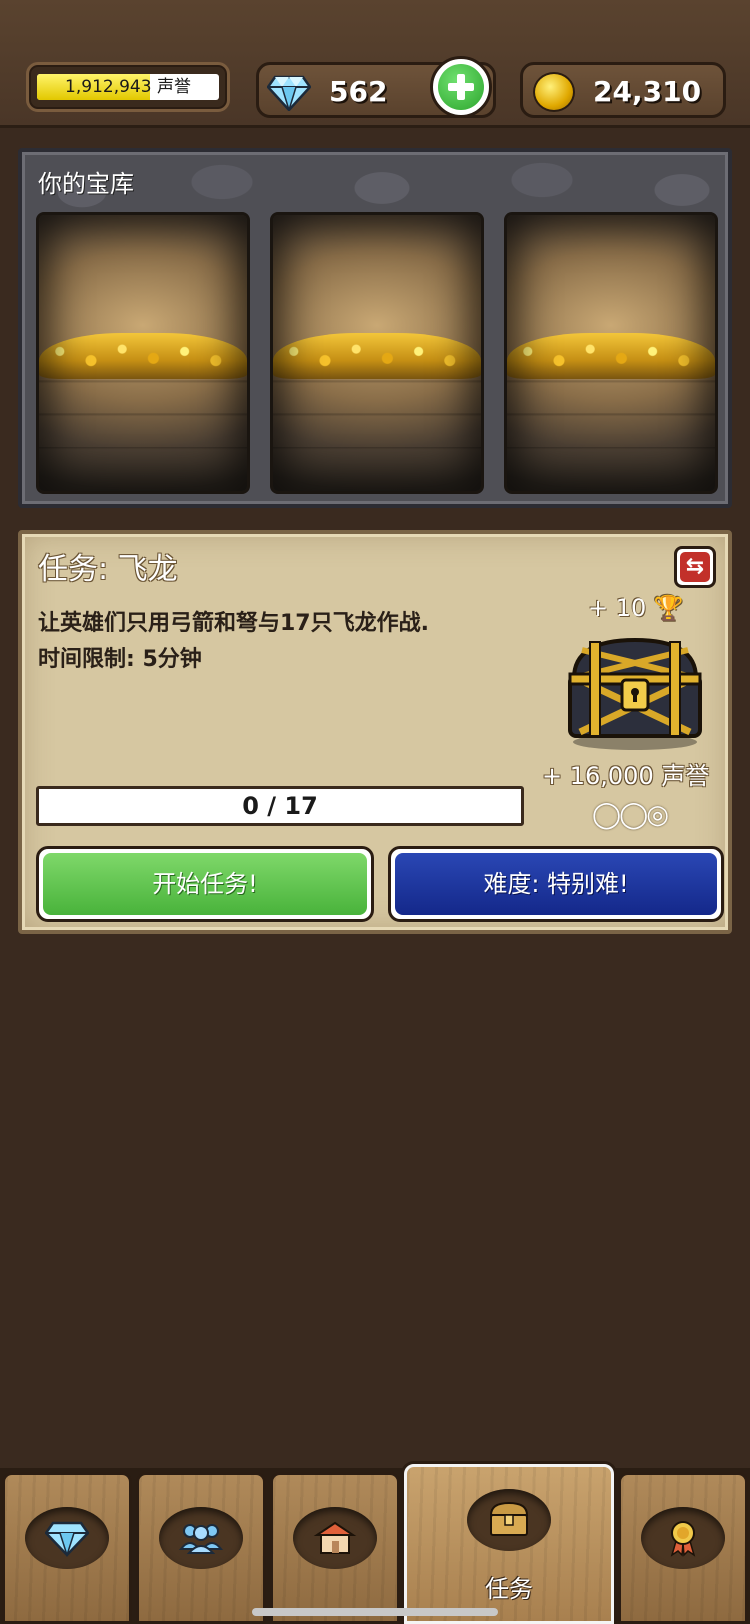 The image size is (750, 1624). I want to click on gold-coin-icon, so click(554, 92).